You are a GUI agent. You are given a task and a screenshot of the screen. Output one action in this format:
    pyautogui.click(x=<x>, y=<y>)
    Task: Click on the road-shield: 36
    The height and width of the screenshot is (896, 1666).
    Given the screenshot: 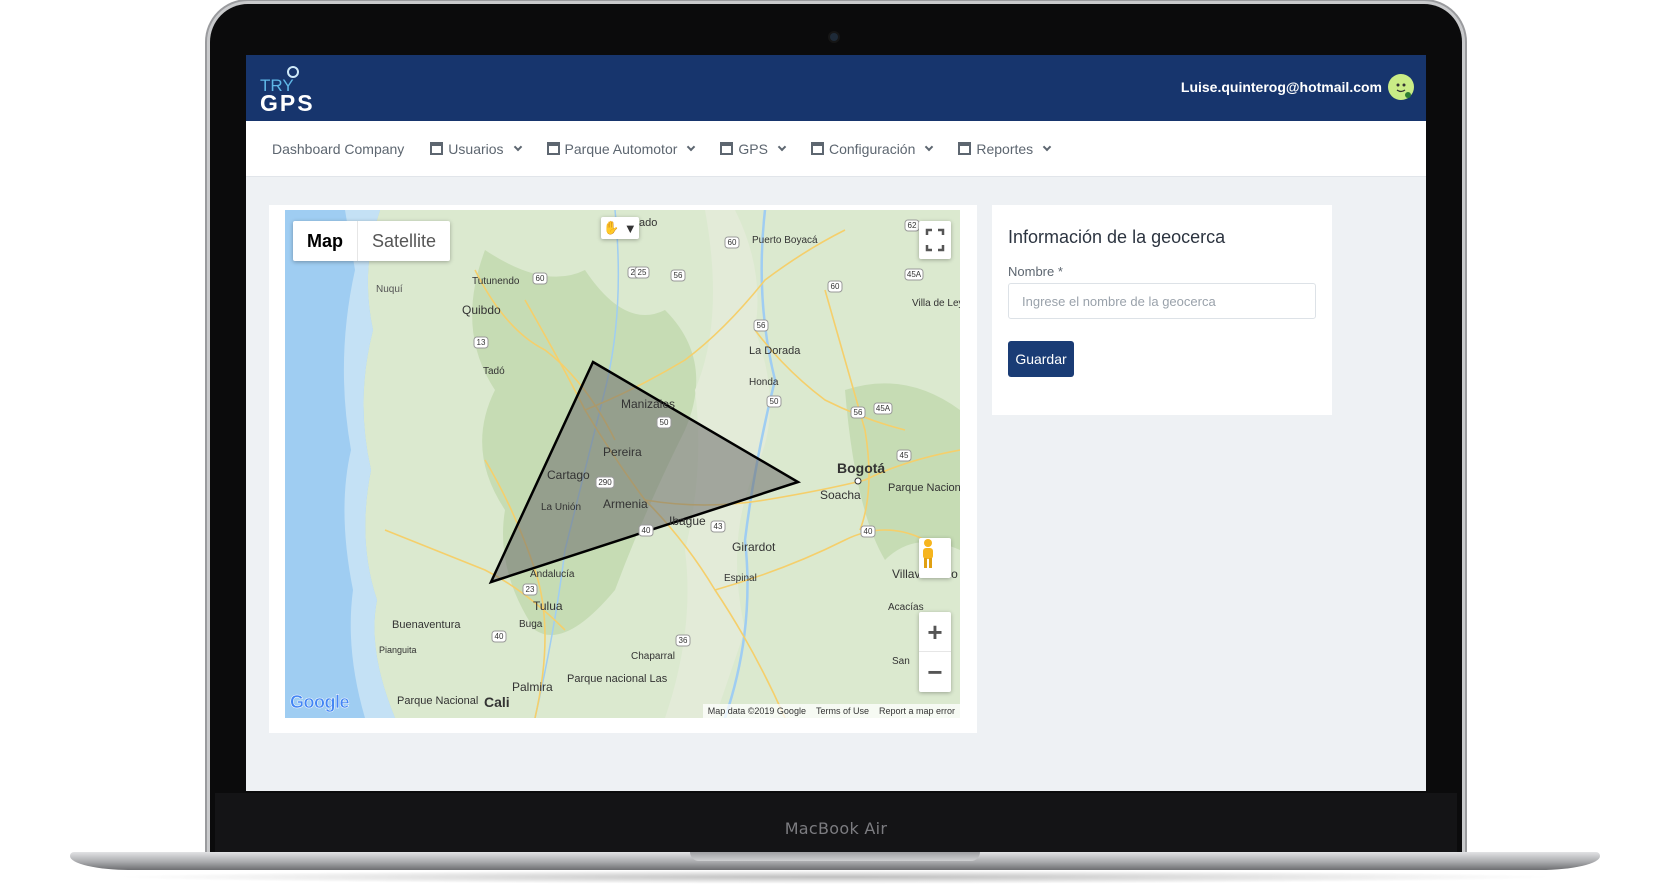 What is the action you would take?
    pyautogui.click(x=683, y=640)
    